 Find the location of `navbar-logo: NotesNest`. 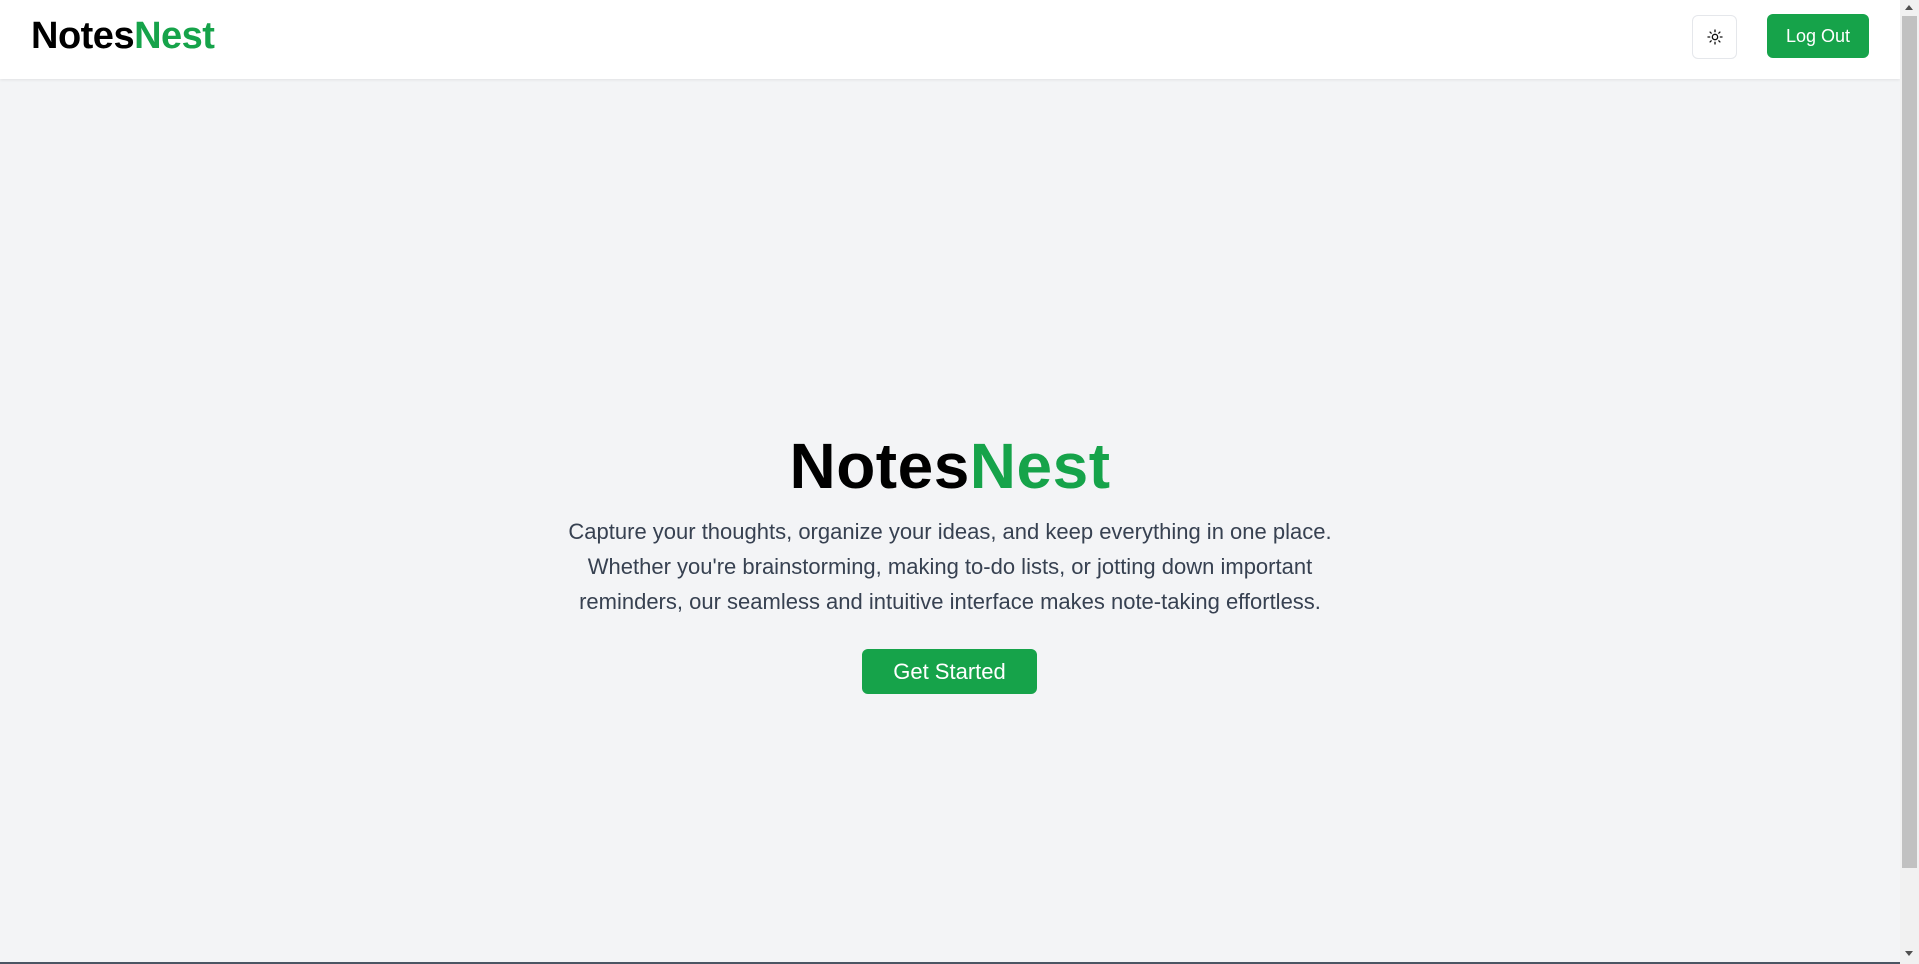

navbar-logo: NotesNest is located at coordinates (123, 36).